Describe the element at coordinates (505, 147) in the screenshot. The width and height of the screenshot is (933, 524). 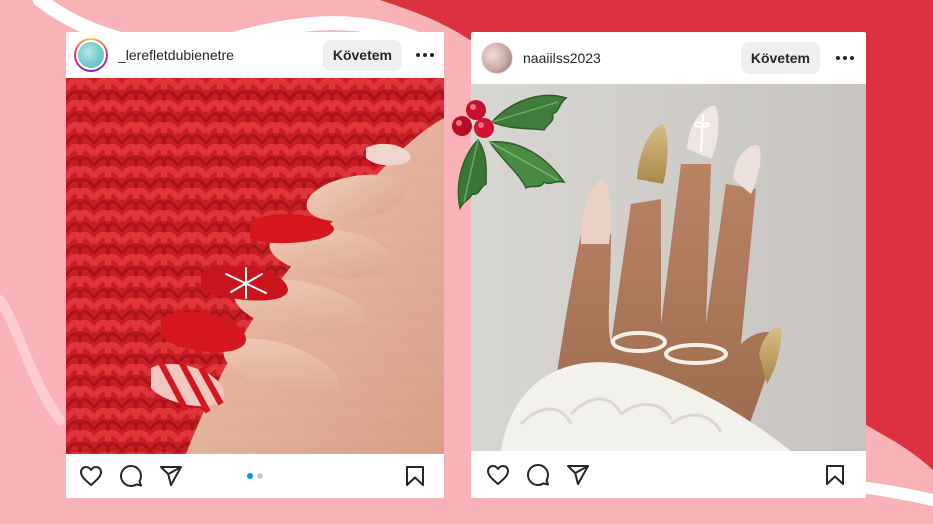
I see `holly-icon` at that location.